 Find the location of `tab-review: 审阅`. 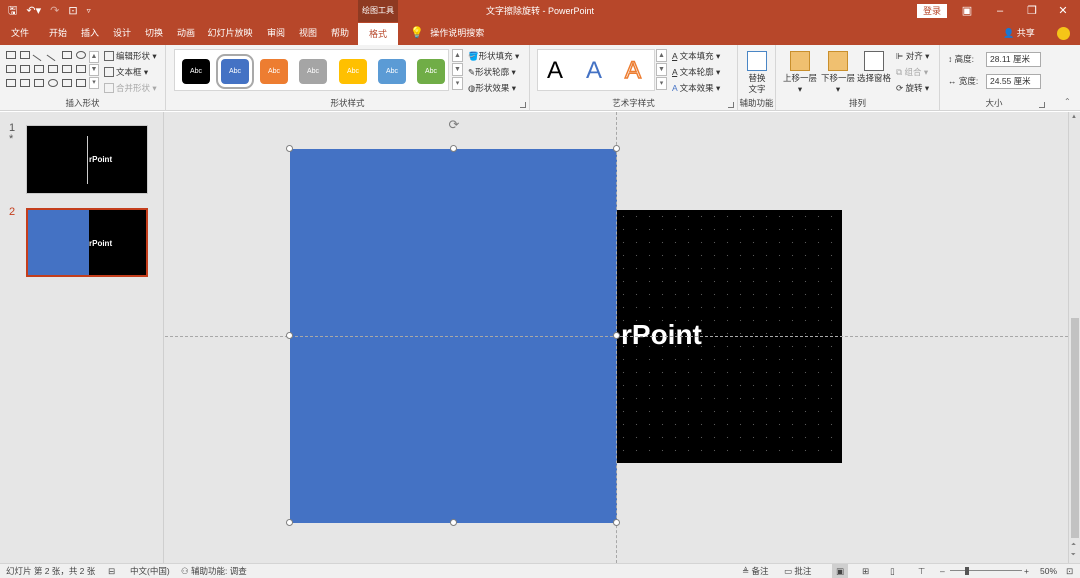

tab-review: 审阅 is located at coordinates (276, 33).